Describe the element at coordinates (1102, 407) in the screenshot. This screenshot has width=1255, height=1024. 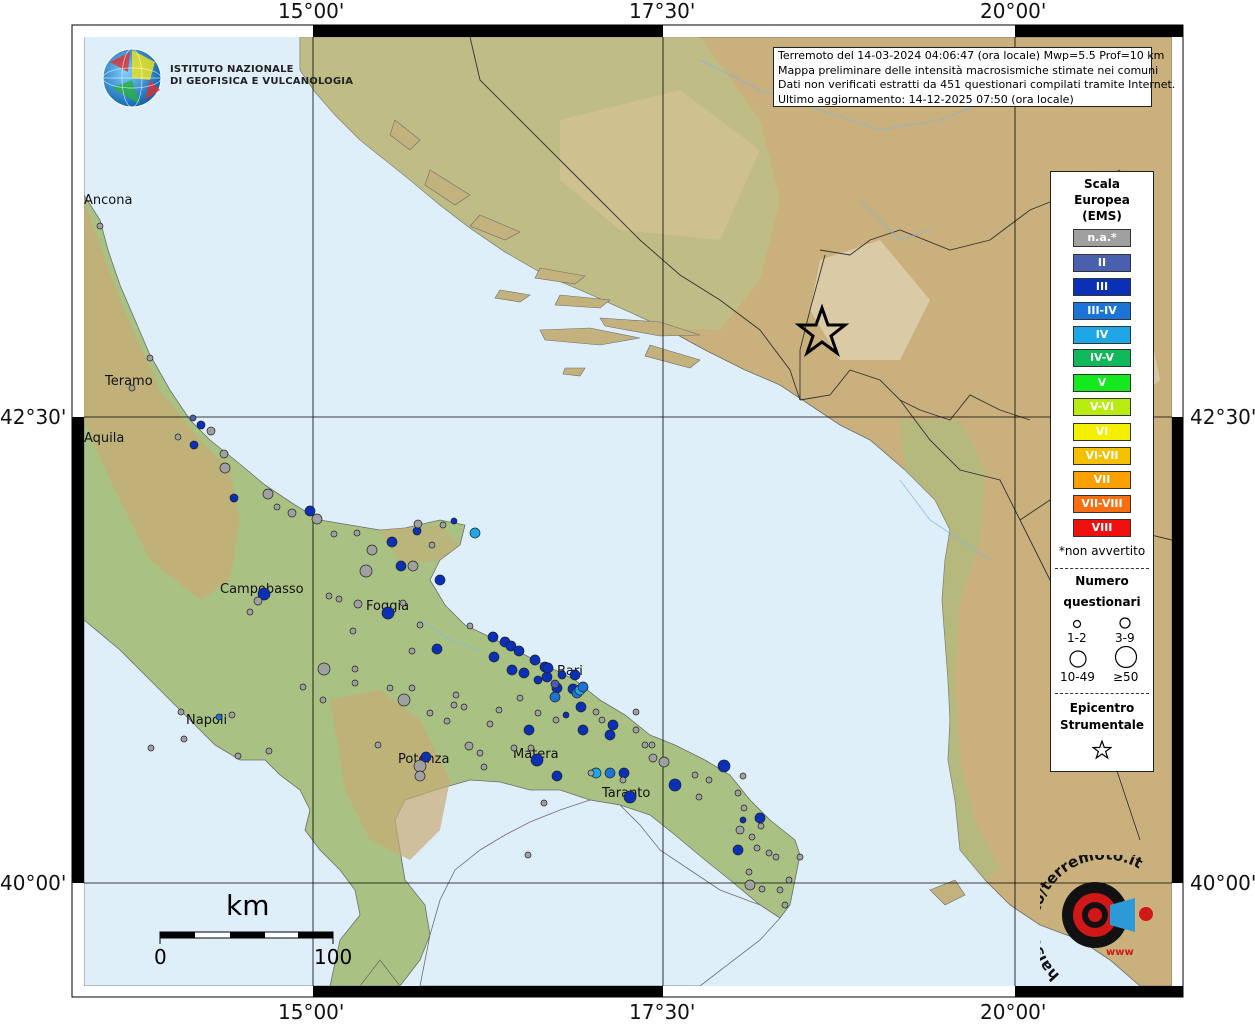
I see `legend-chip-v-vi: V-VI` at that location.